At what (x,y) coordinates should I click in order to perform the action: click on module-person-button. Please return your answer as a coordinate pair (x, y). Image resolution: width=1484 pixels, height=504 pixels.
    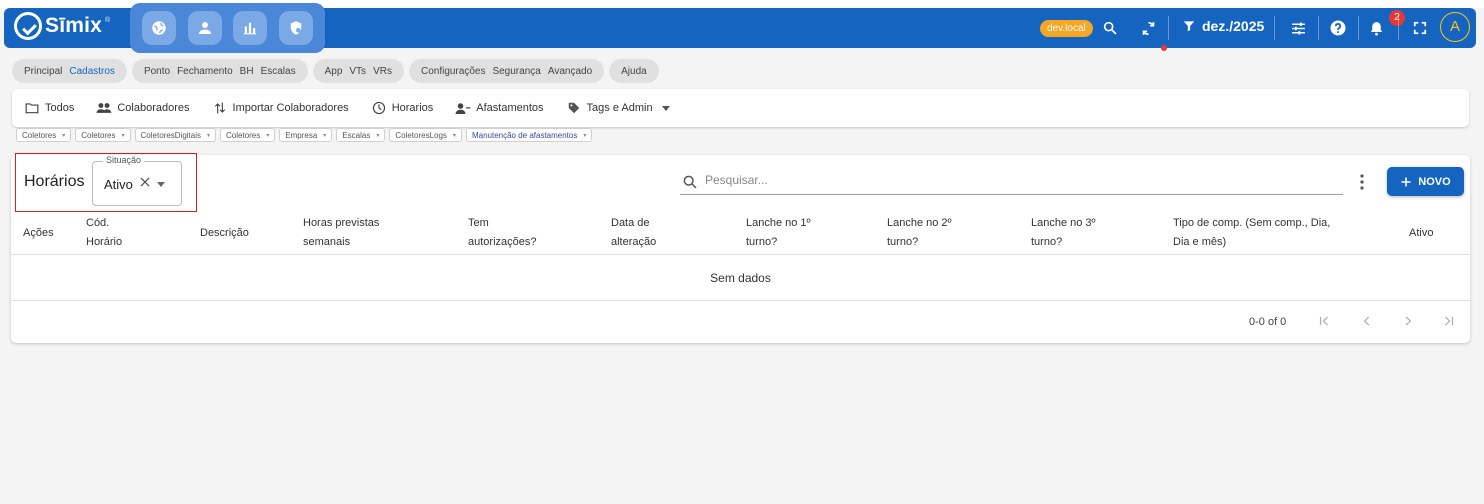
    Looking at the image, I should click on (204, 28).